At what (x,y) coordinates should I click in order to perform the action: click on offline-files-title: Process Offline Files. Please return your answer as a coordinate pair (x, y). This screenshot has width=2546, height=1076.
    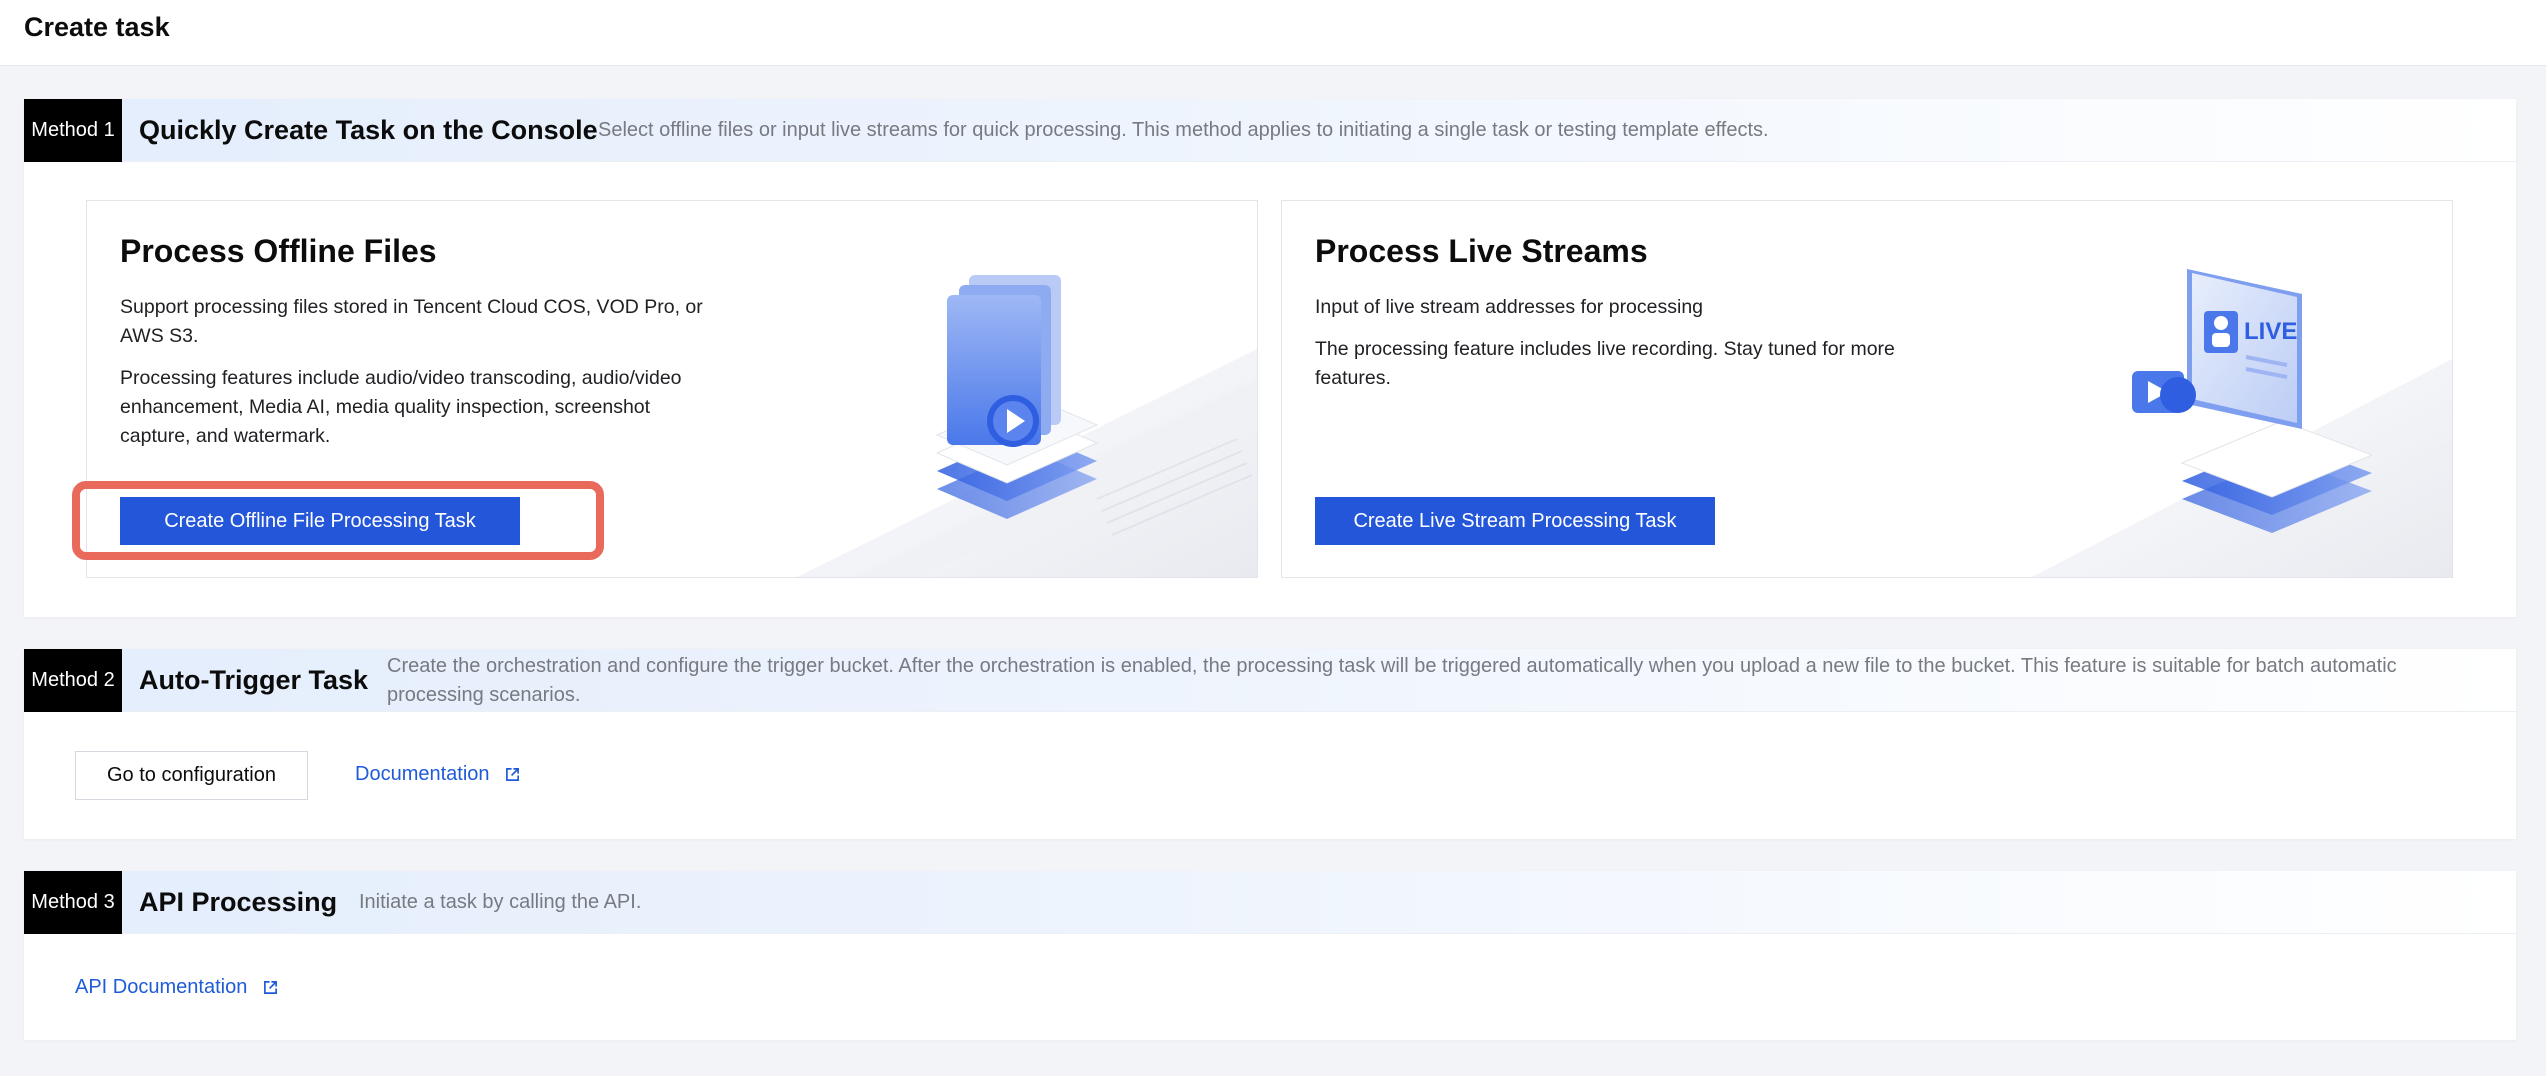
    Looking at the image, I should click on (278, 251).